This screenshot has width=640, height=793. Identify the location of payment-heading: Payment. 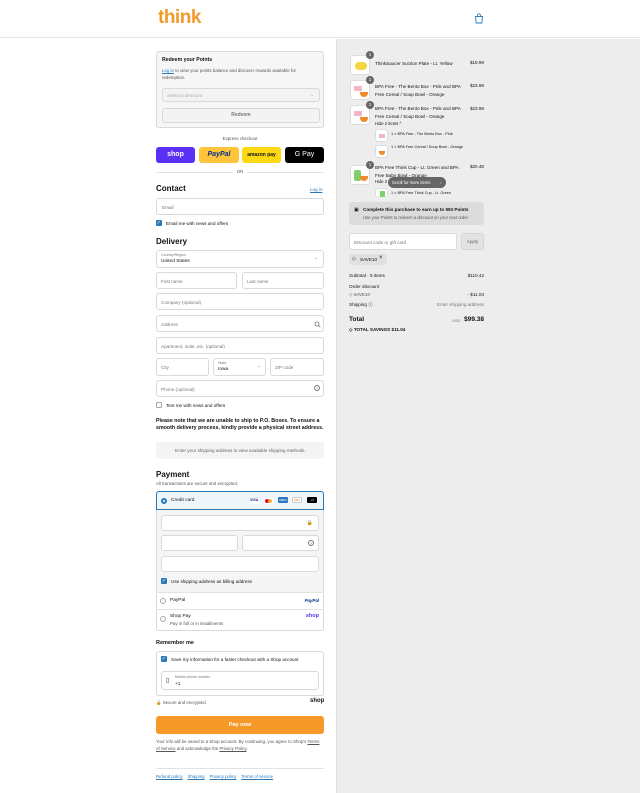
(173, 474).